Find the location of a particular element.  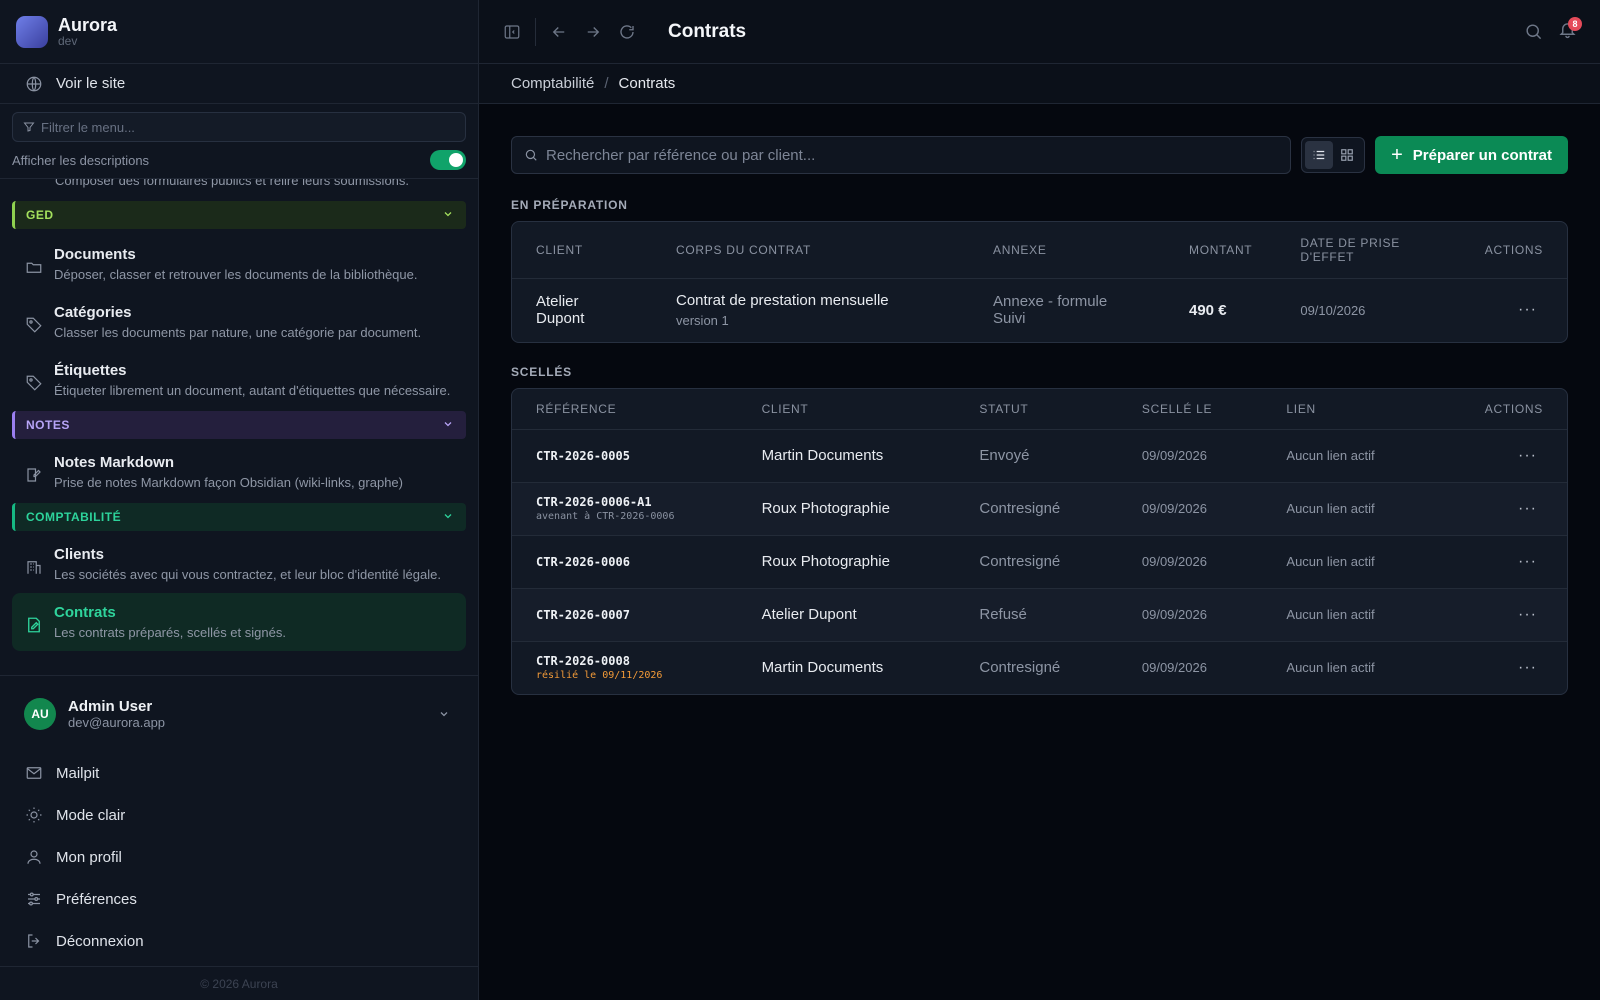

annex-cell: Annexe - formule Suivi is located at coordinates (1067, 310).